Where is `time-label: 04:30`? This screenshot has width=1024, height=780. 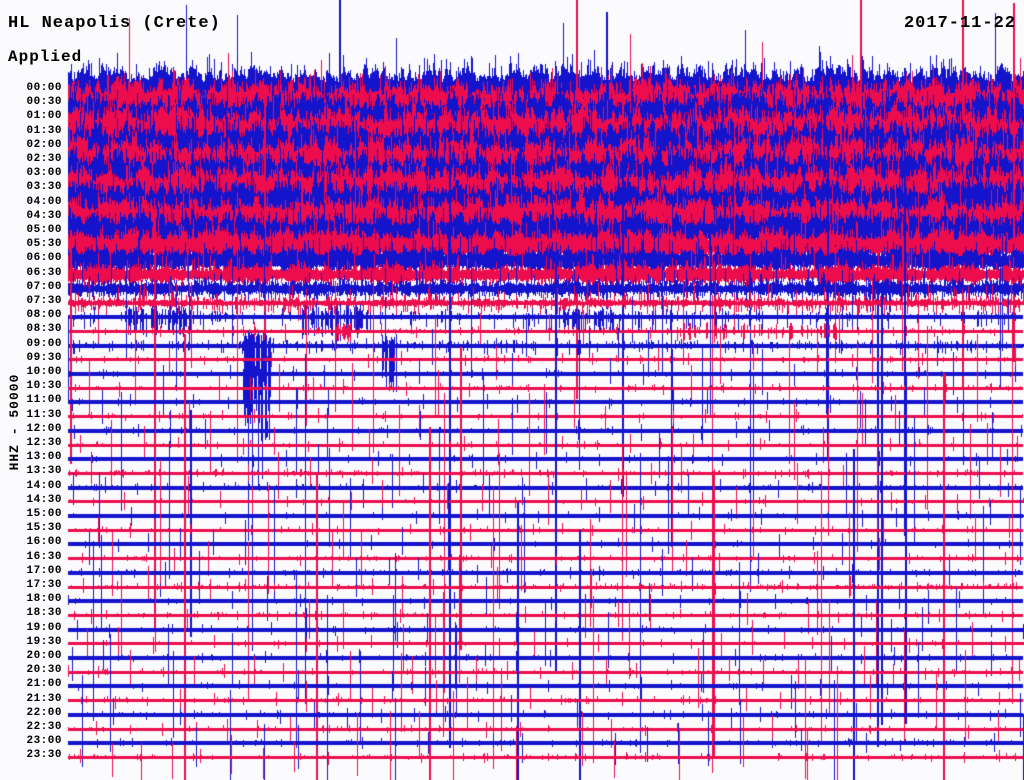
time-label: 04:30 is located at coordinates (44, 216).